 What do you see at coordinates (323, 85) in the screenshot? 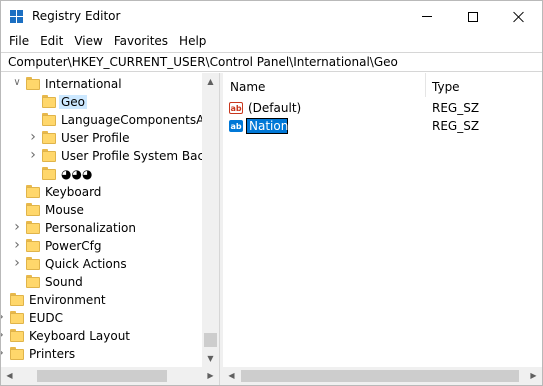
I see `column-header-name: Name` at bounding box center [323, 85].